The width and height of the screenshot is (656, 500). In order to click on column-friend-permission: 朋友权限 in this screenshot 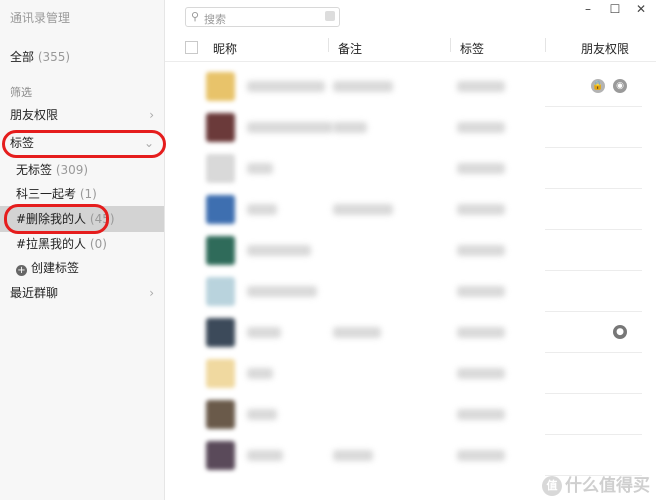, I will do `click(605, 48)`.